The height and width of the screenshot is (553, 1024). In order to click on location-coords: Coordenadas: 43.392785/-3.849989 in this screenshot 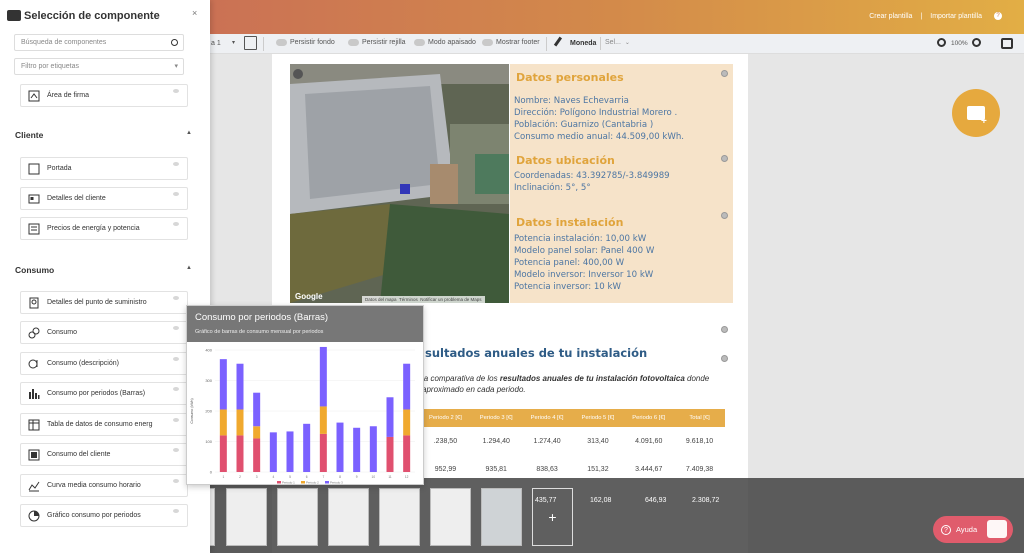, I will do `click(592, 176)`.